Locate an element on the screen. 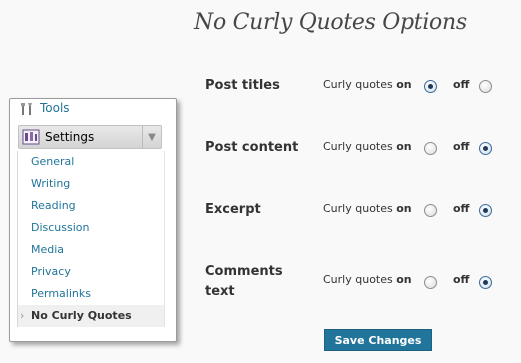  settings-icon is located at coordinates (31, 137).